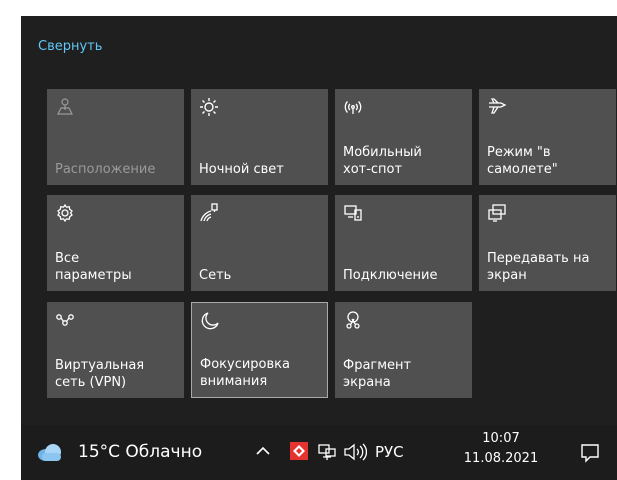 The height and width of the screenshot is (480, 617). Describe the element at coordinates (501, 438) in the screenshot. I see `clock-time: 10:07` at that location.